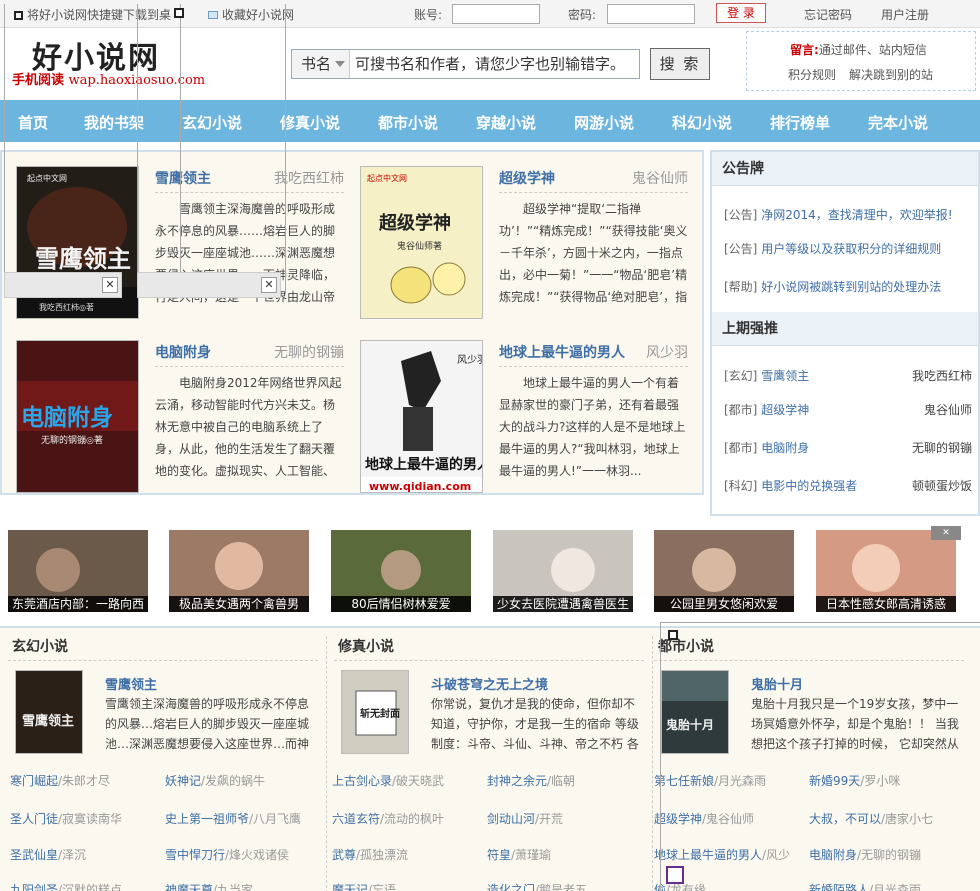 Image resolution: width=980 pixels, height=891 pixels. What do you see at coordinates (48, 854) in the screenshot?
I see `book-link: 圣武仙皇/泽沉` at bounding box center [48, 854].